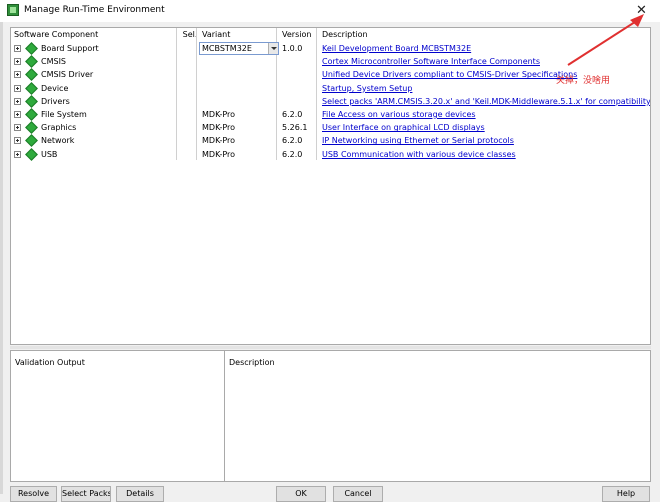 The height and width of the screenshot is (502, 660). What do you see at coordinates (55, 88) in the screenshot?
I see `component-name: Device` at bounding box center [55, 88].